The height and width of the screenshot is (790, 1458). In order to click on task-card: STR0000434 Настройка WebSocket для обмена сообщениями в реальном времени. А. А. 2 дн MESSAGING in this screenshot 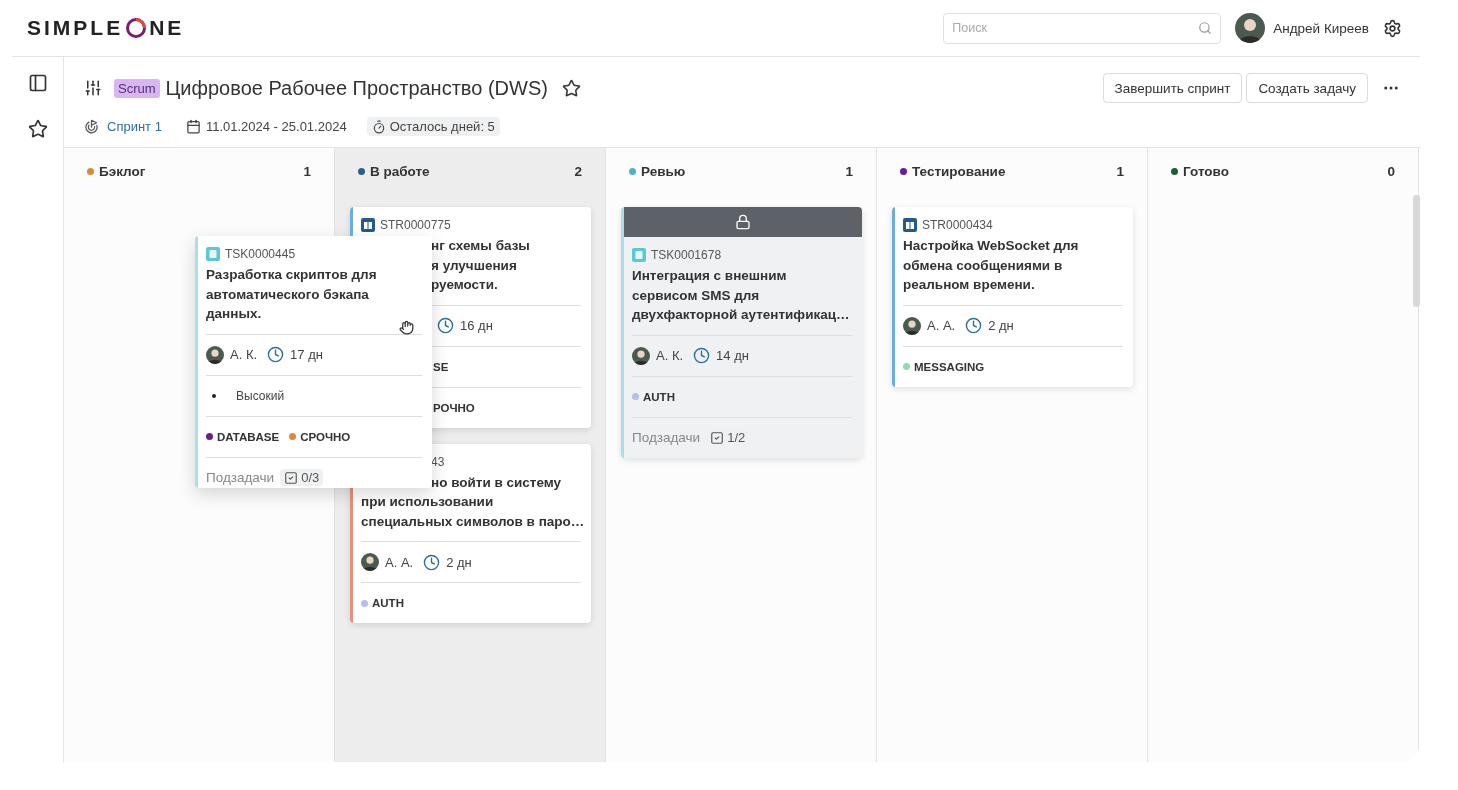, I will do `click(1012, 297)`.